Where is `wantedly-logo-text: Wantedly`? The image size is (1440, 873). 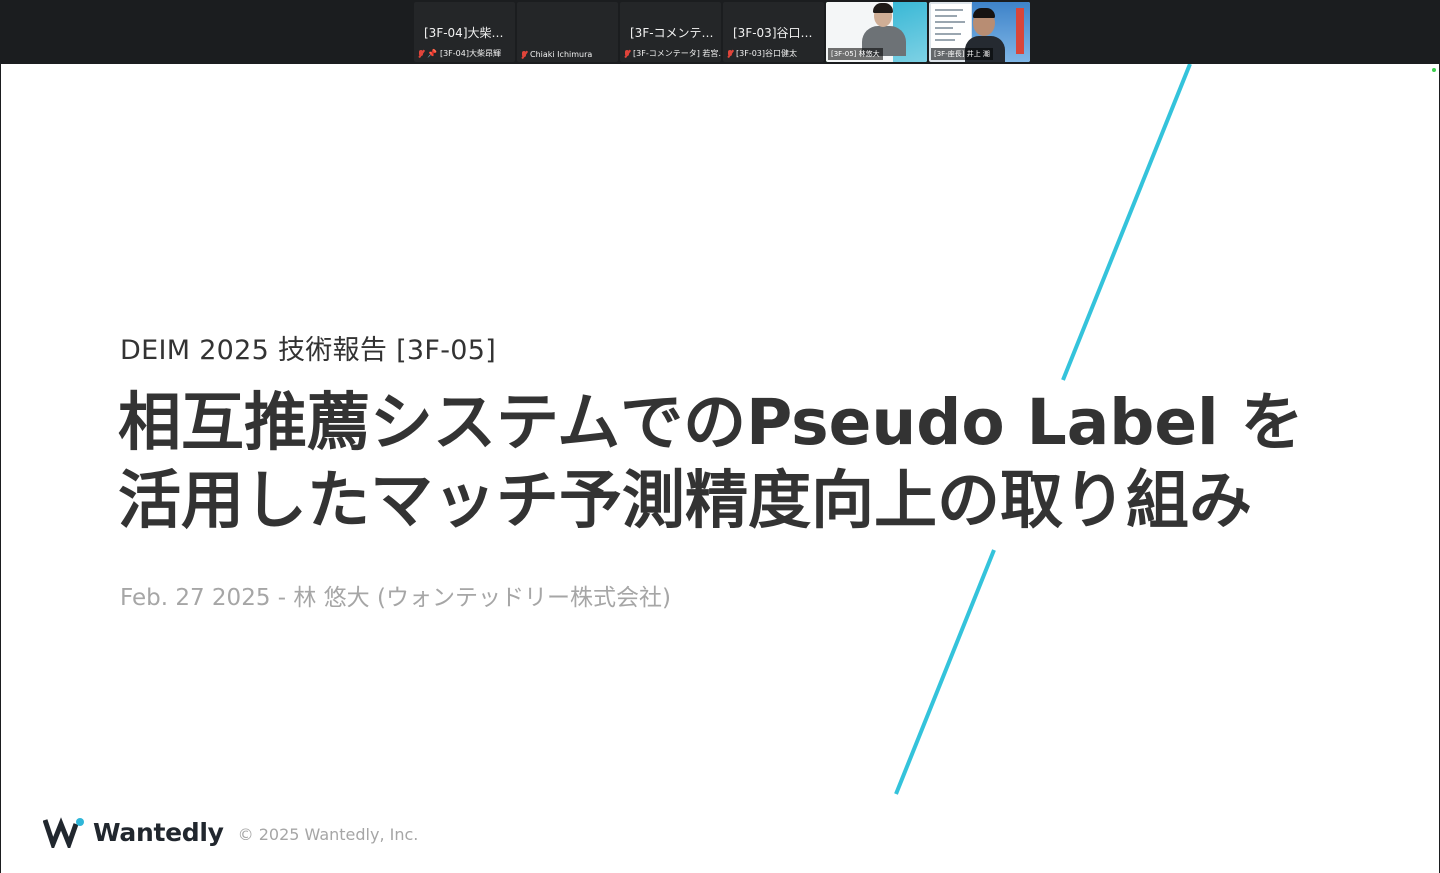 wantedly-logo-text: Wantedly is located at coordinates (158, 832).